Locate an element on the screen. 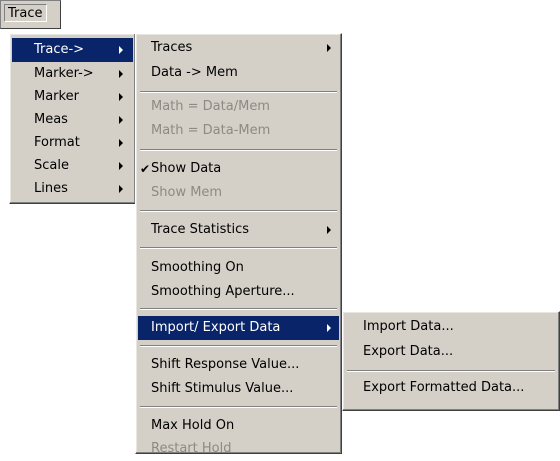 The width and height of the screenshot is (560, 461). menu-item-label: Import/ Export Data is located at coordinates (216, 327).